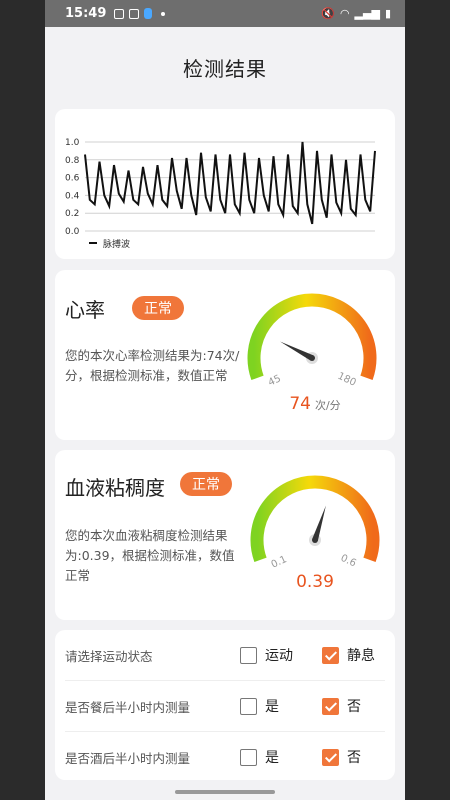 The width and height of the screenshot is (450, 800). What do you see at coordinates (163, 13) in the screenshot?
I see `dot-icon` at bounding box center [163, 13].